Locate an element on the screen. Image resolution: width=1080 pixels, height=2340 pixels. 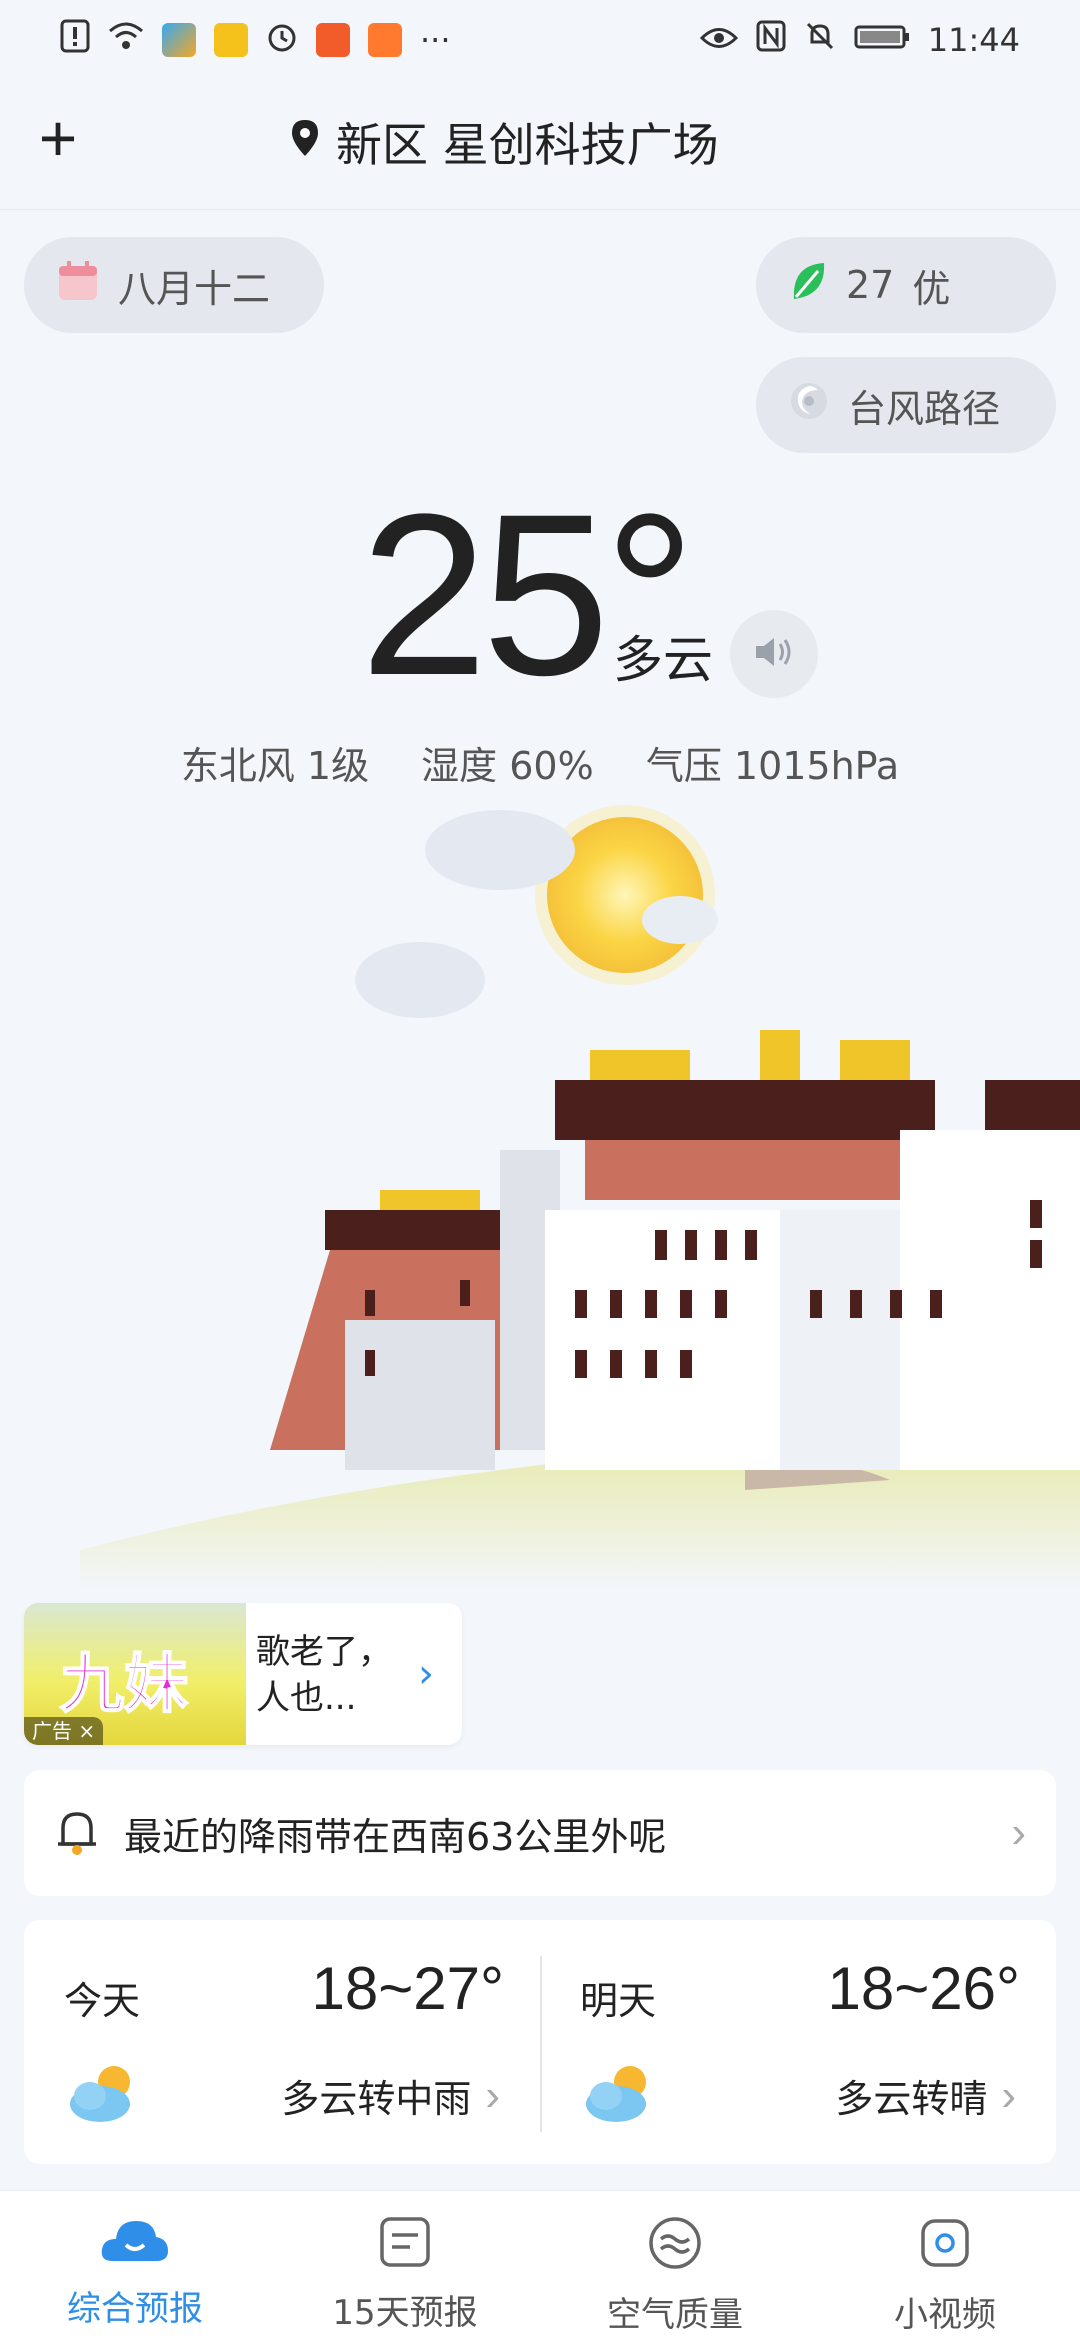
video-icon is located at coordinates (945, 2245).